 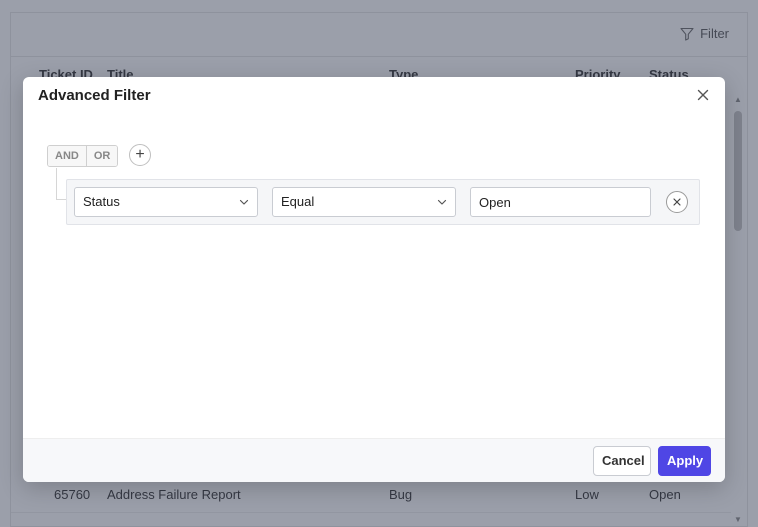 I want to click on field-select: Status, so click(x=166, y=202).